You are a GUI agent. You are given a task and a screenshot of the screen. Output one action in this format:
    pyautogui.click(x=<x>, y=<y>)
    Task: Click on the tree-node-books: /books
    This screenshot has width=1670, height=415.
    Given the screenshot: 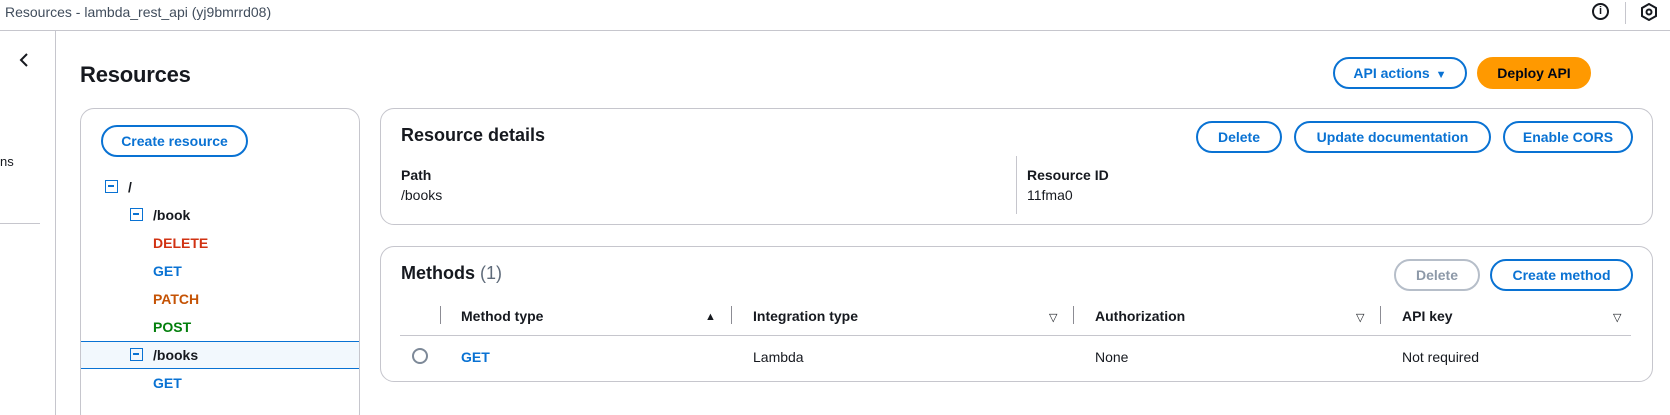 What is the action you would take?
    pyautogui.click(x=220, y=355)
    